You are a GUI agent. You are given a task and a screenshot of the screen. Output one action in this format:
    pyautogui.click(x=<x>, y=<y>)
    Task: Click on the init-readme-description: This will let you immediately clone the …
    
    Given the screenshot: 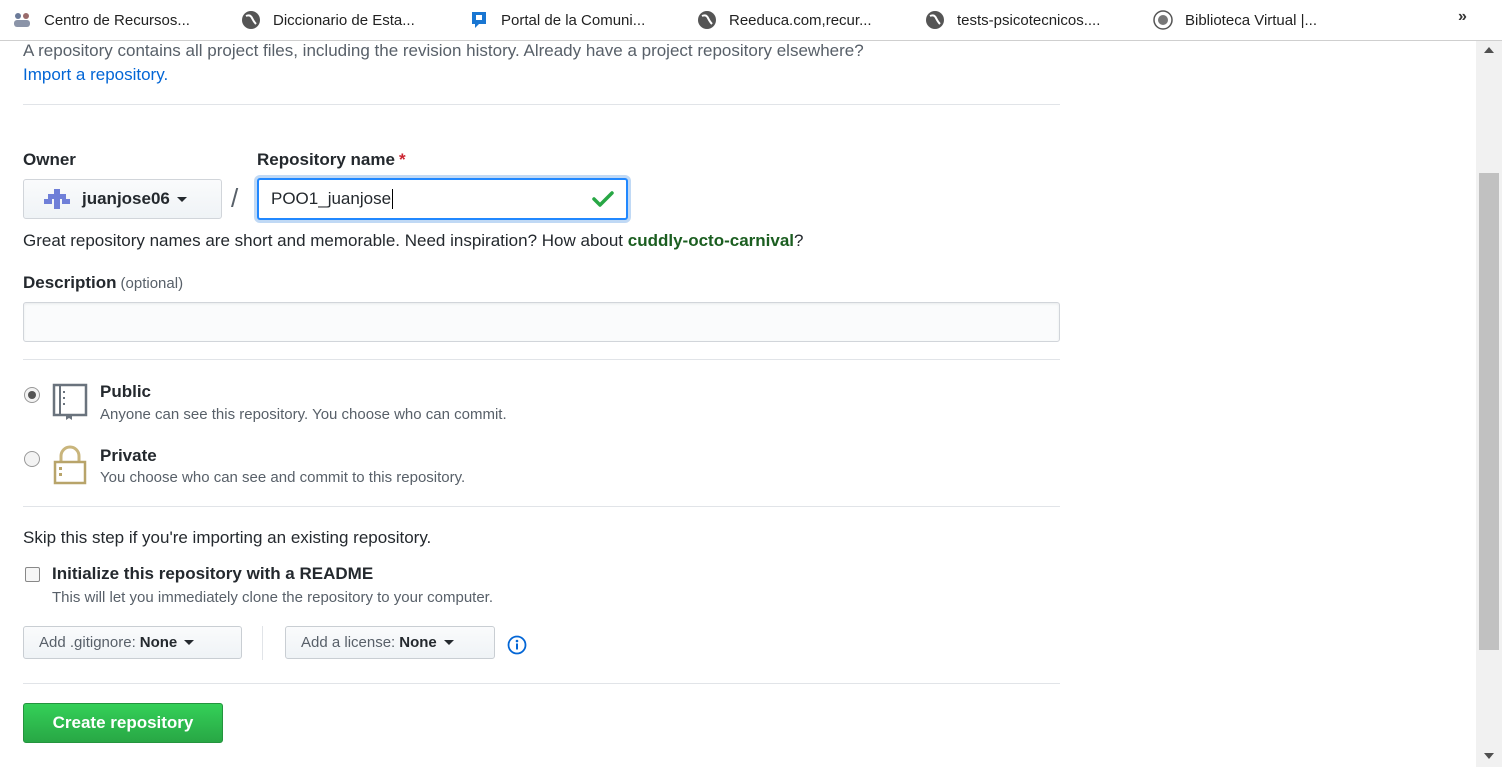 What is the action you would take?
    pyautogui.click(x=273, y=597)
    